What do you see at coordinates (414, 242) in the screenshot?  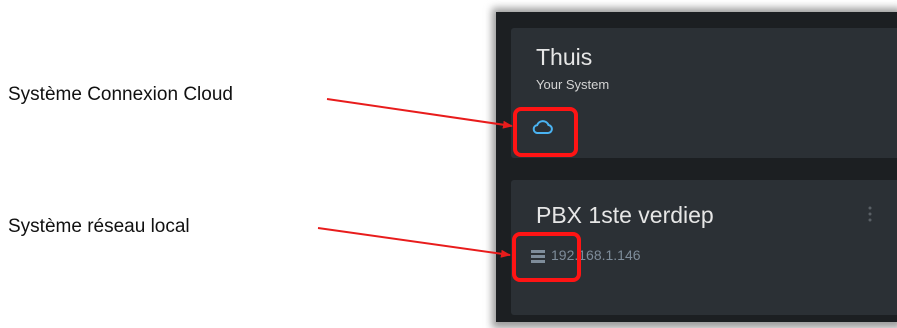 I see `arrow-to-server-icon` at bounding box center [414, 242].